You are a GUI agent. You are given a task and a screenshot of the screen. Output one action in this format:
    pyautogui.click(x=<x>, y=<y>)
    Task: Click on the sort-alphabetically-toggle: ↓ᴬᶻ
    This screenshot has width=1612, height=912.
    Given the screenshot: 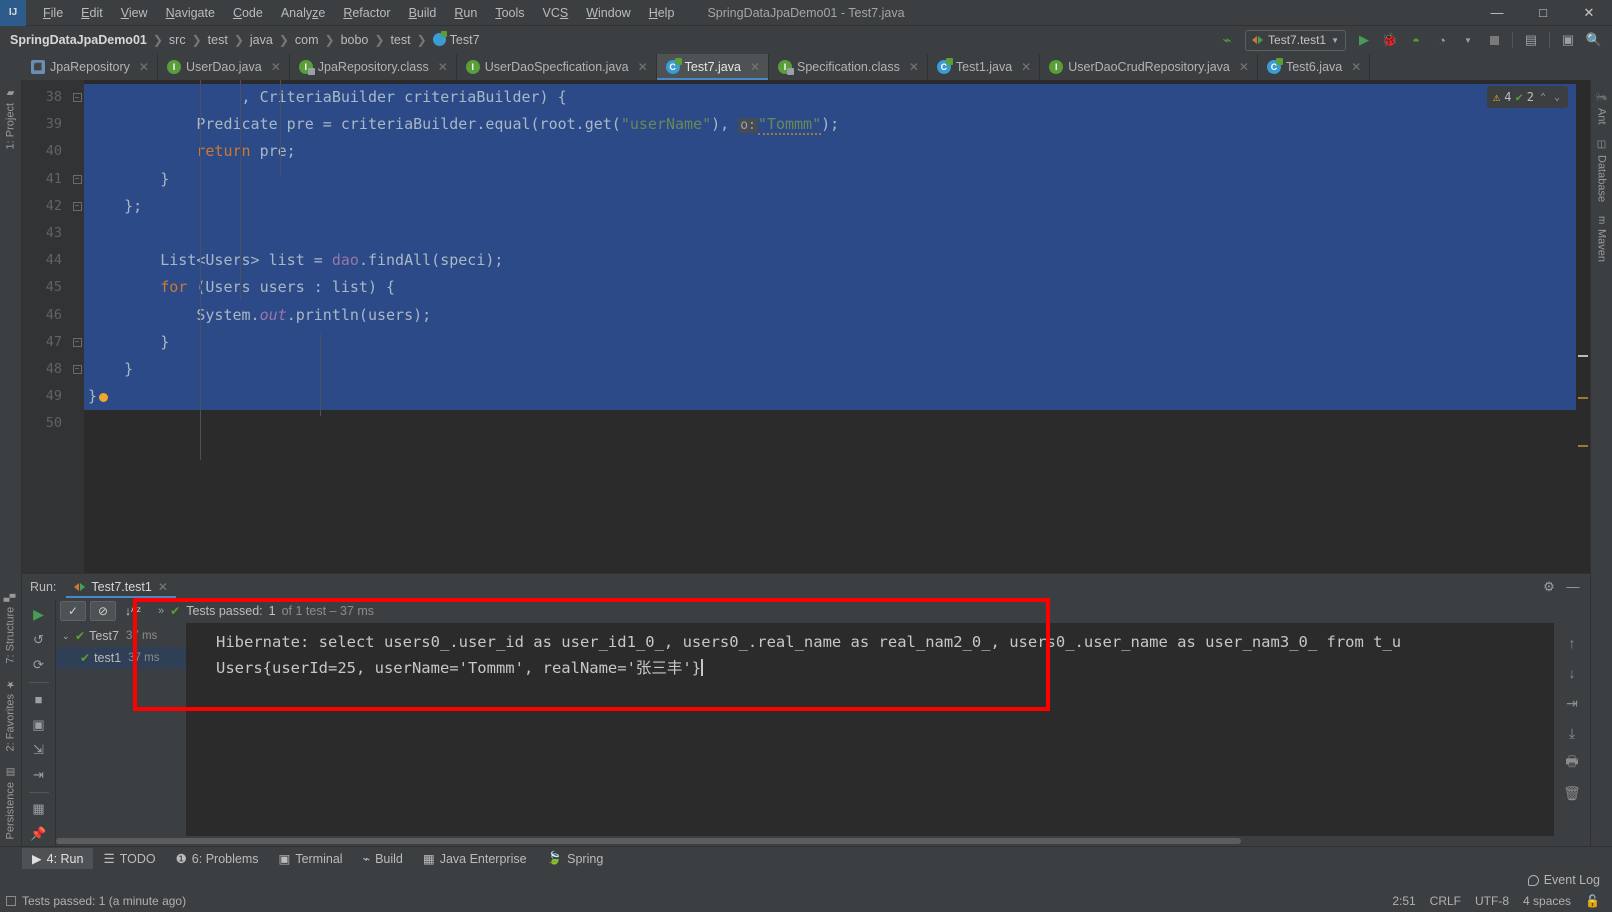 What is the action you would take?
    pyautogui.click(x=133, y=611)
    